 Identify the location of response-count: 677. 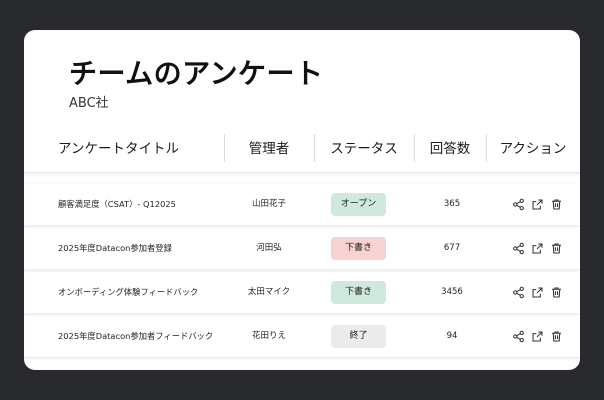
(452, 248).